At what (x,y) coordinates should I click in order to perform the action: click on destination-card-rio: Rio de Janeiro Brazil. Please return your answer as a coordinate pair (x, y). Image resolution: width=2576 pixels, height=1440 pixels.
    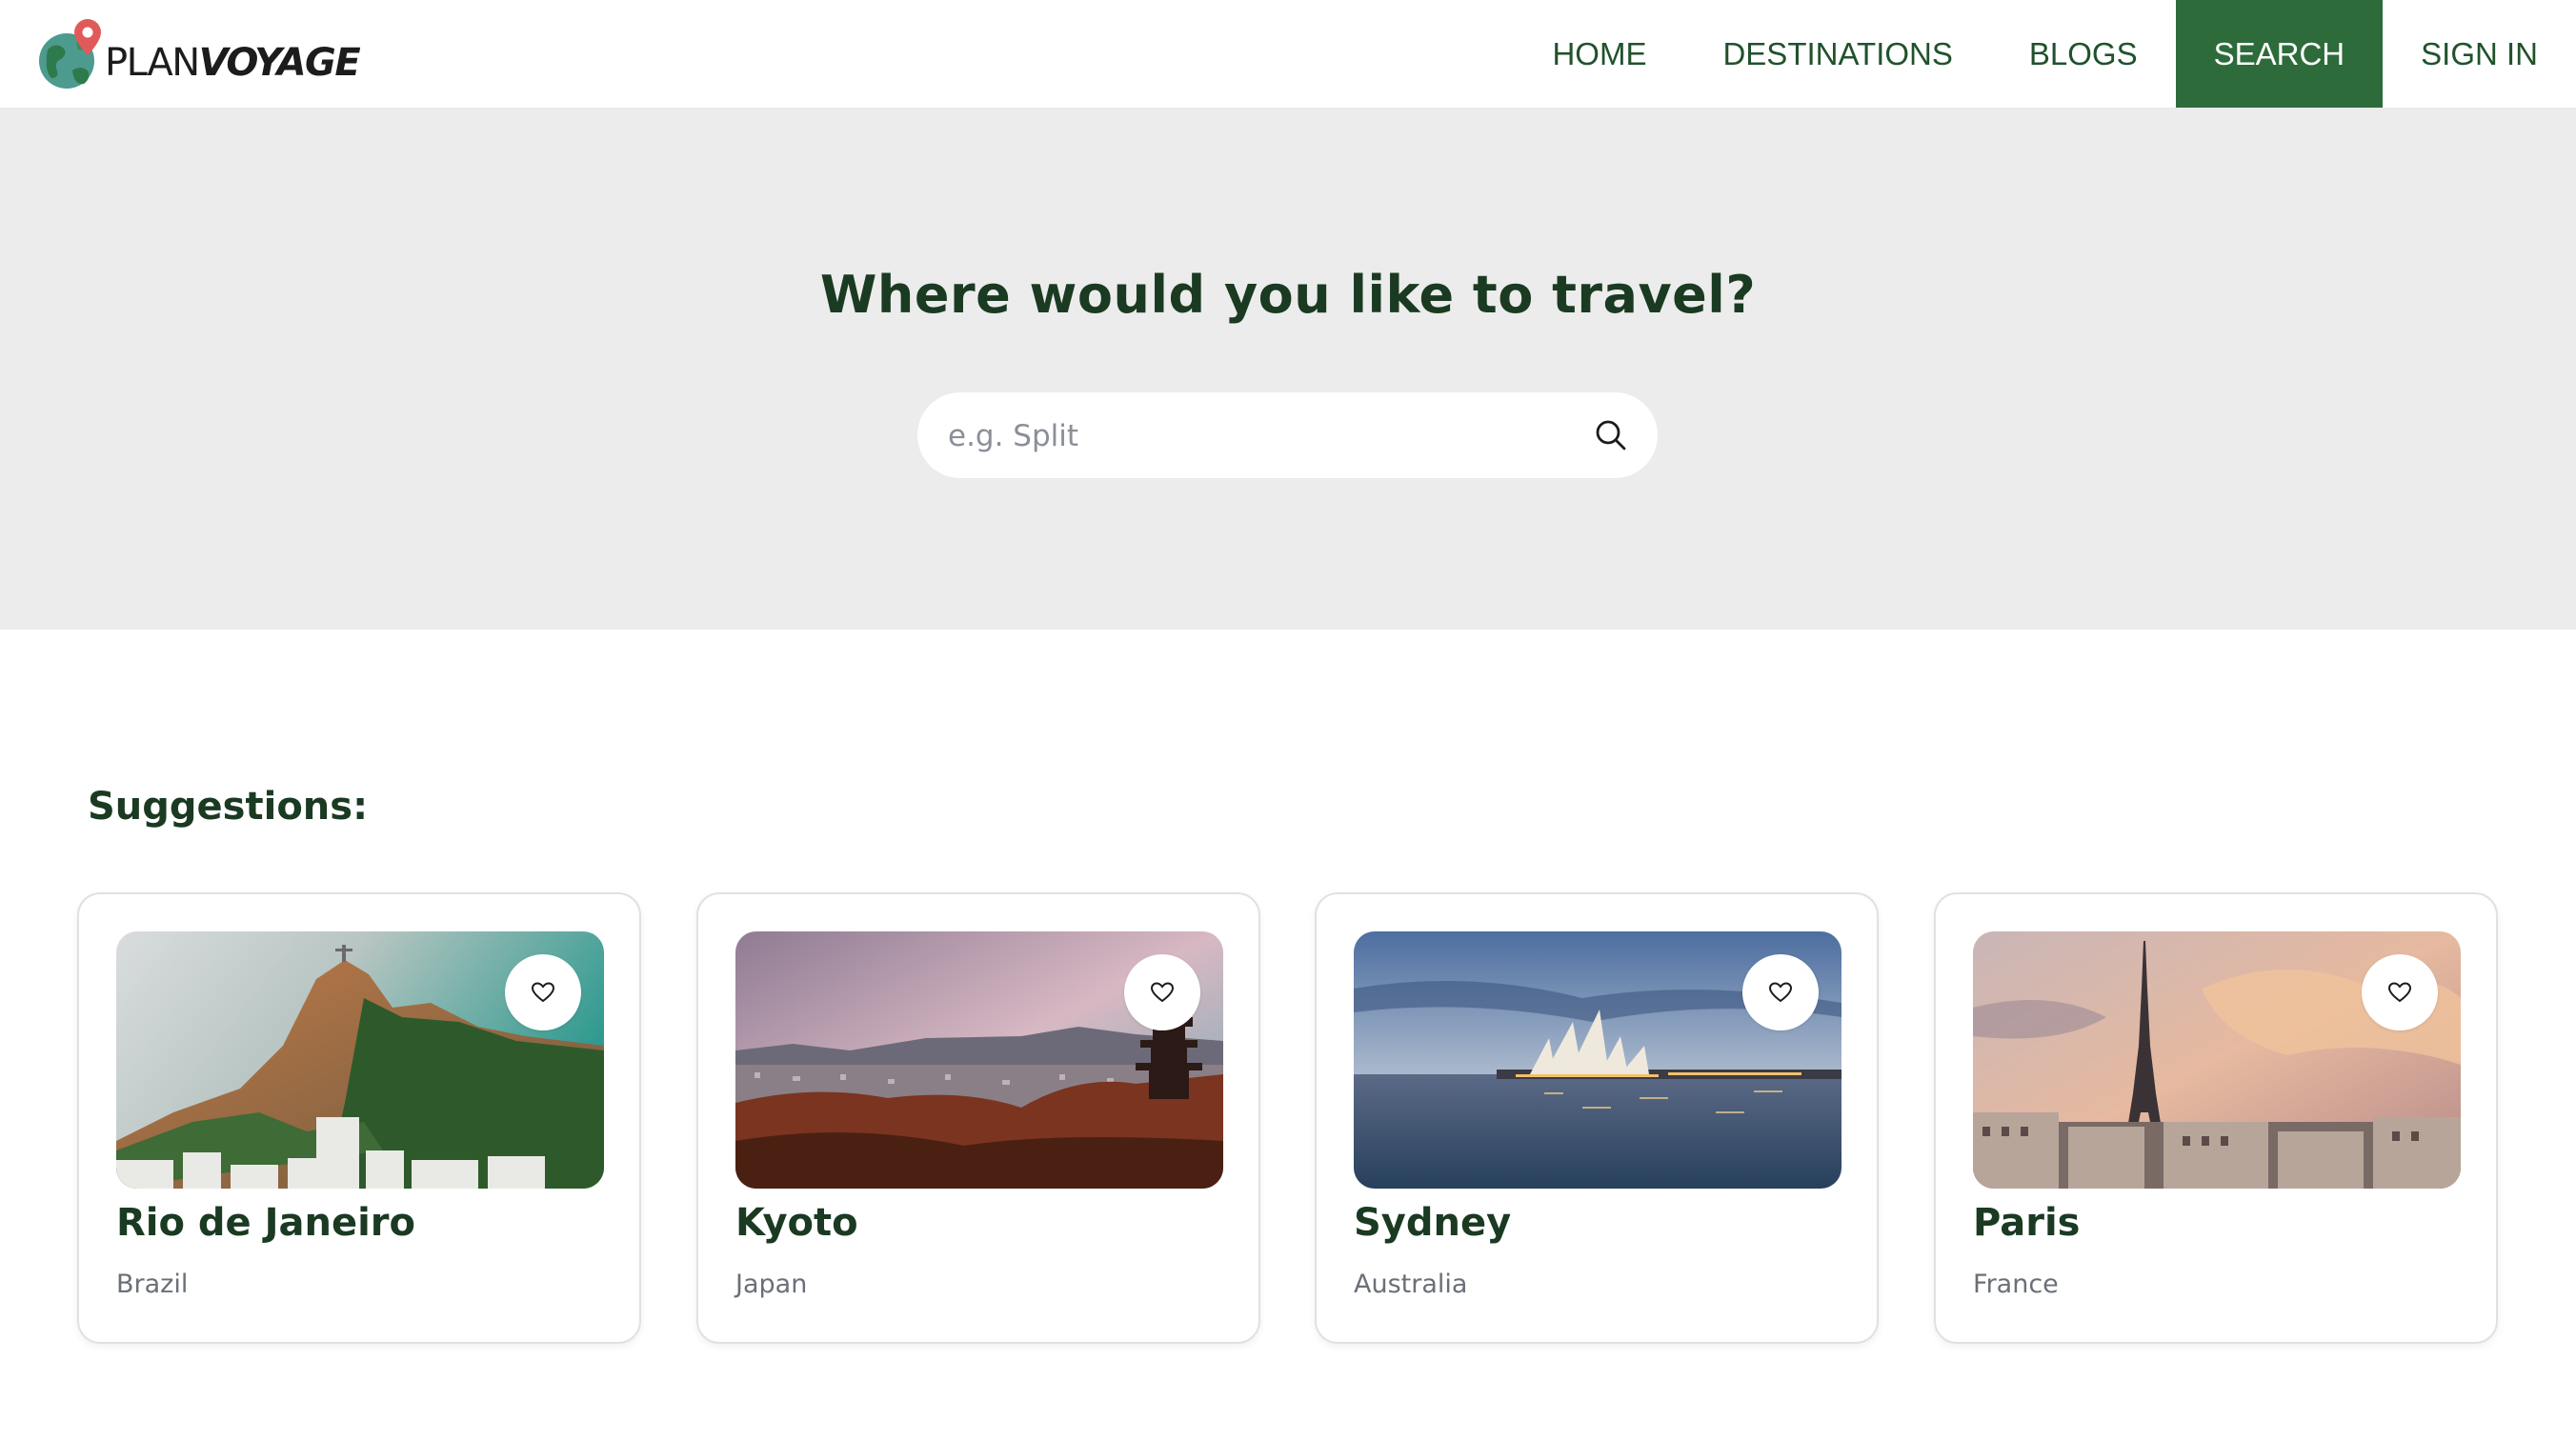
    Looking at the image, I should click on (359, 1118).